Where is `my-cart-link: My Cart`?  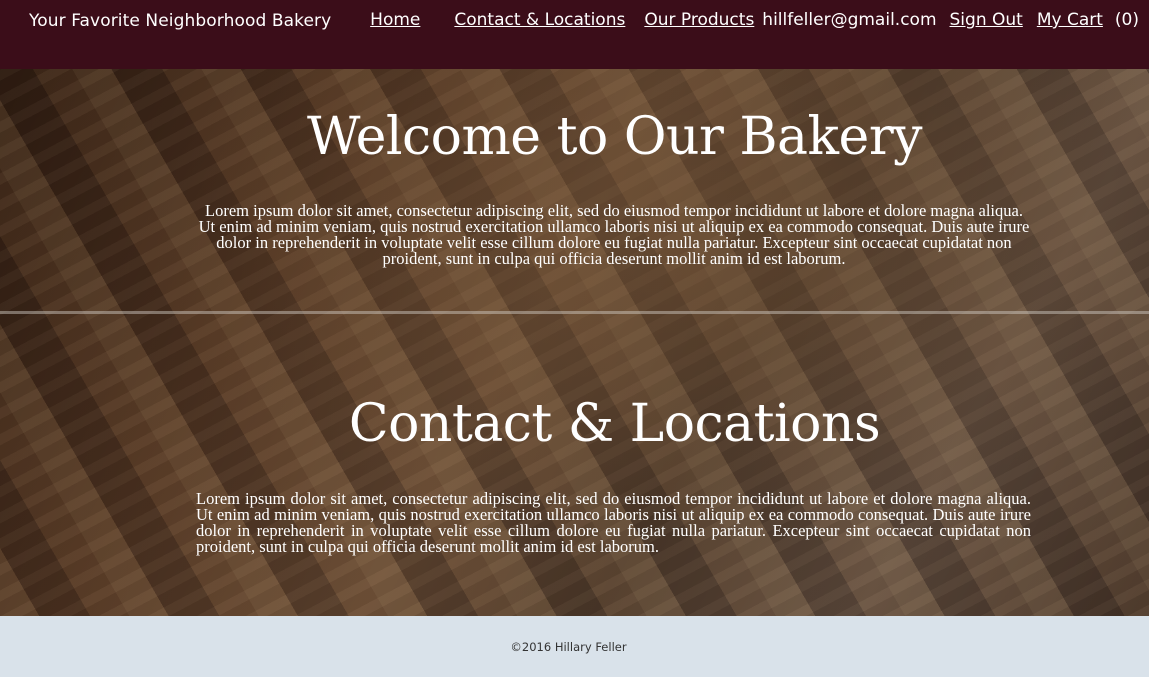
my-cart-link: My Cart is located at coordinates (1070, 20).